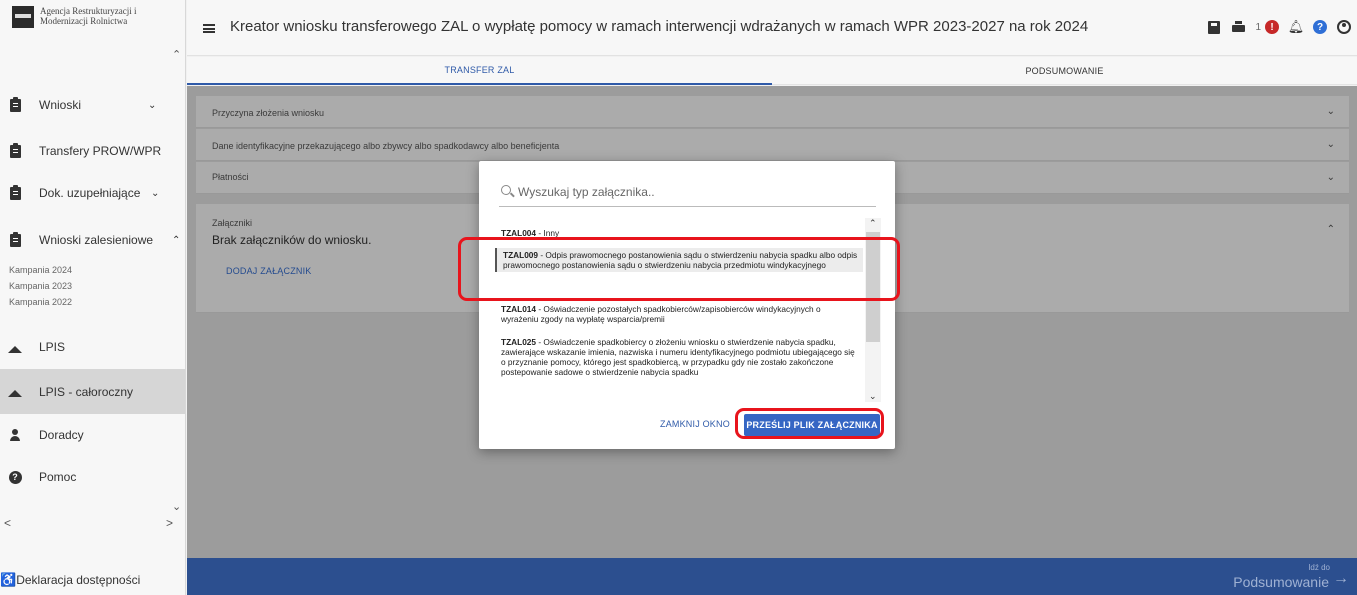  What do you see at coordinates (772, 112) in the screenshot?
I see `panel-przyczyna: Przyczyna złożenia wniosku ⌄` at bounding box center [772, 112].